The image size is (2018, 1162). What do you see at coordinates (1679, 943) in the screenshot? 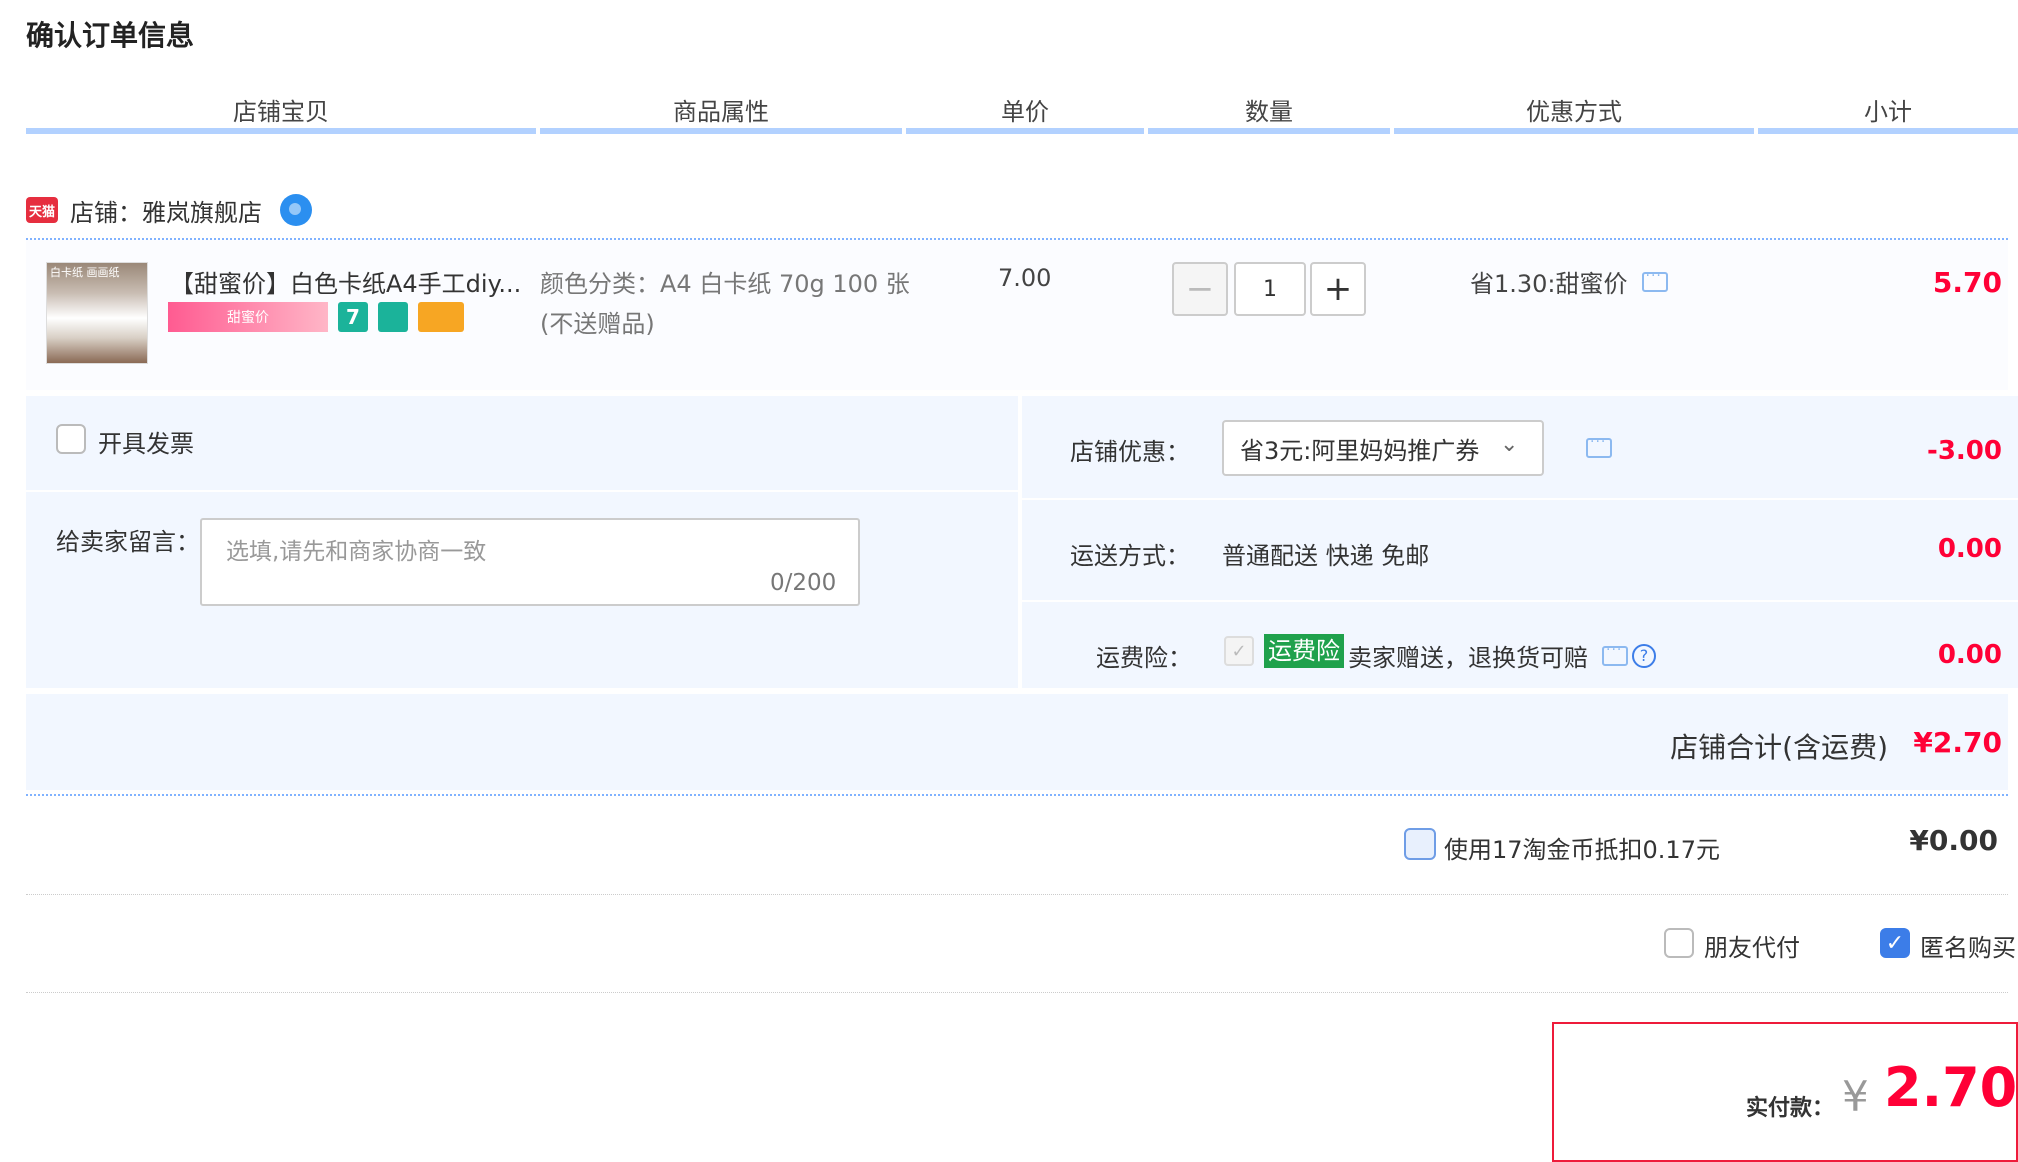
I see `friend-pay-checkbox` at bounding box center [1679, 943].